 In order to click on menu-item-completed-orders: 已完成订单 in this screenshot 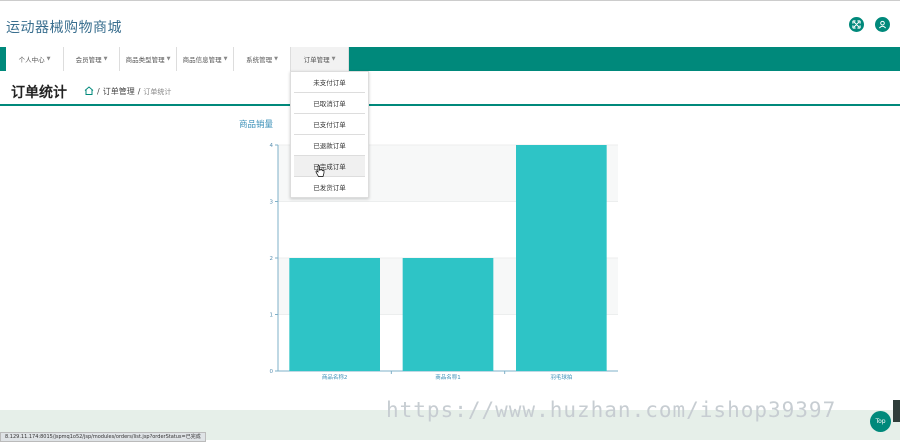, I will do `click(329, 166)`.